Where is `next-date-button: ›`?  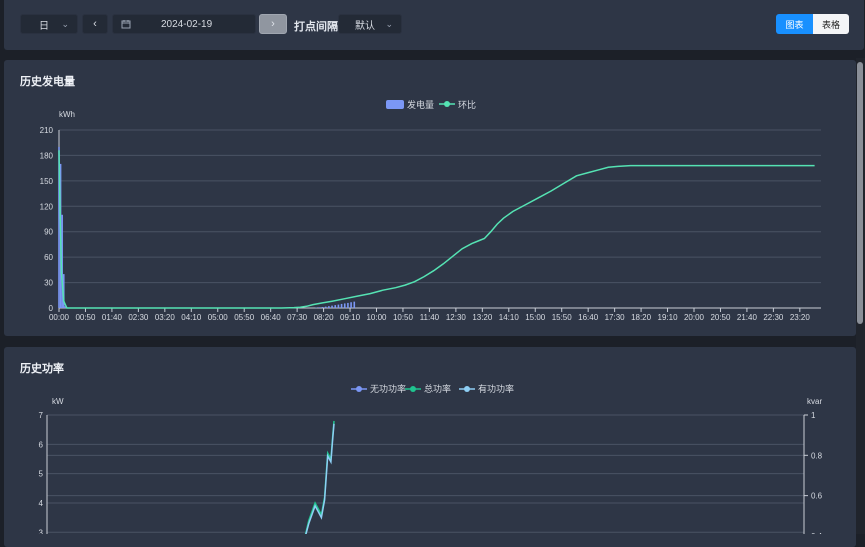
next-date-button: › is located at coordinates (273, 24).